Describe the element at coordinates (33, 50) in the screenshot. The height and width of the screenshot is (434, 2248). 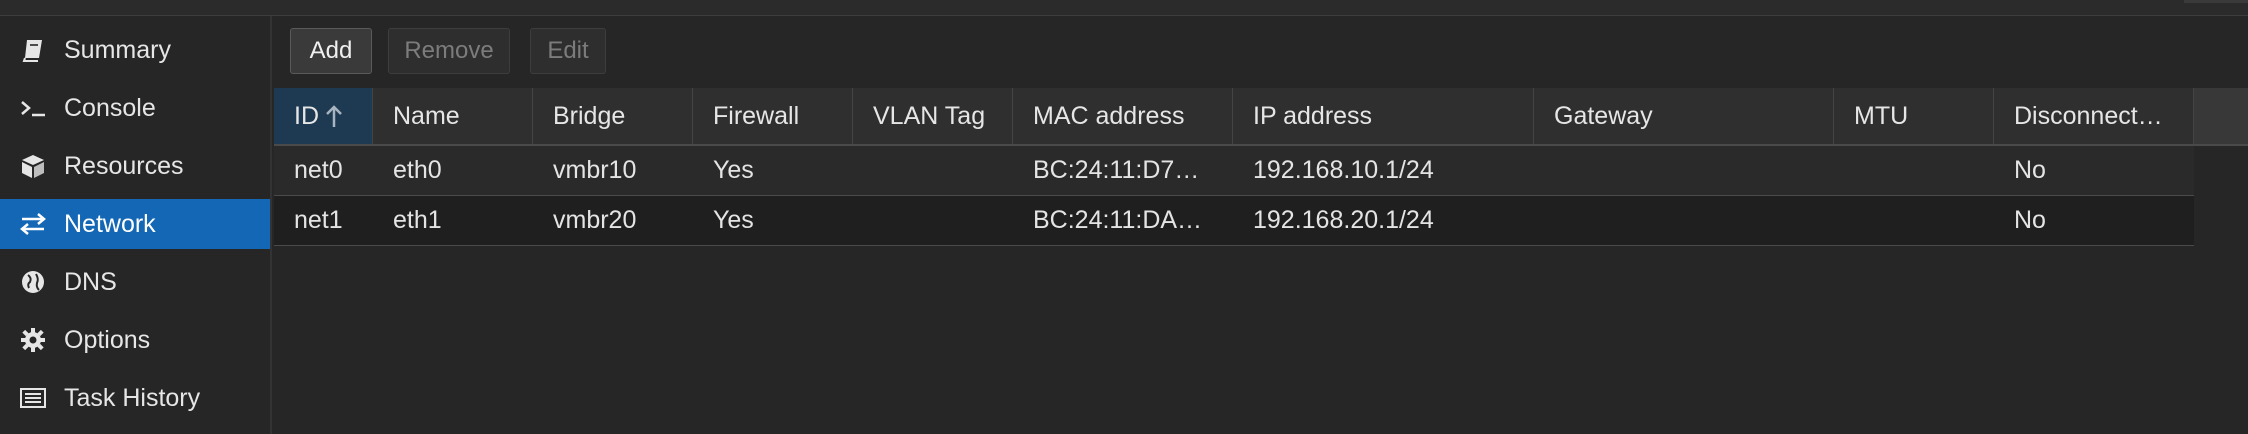
I see `book-icon` at that location.